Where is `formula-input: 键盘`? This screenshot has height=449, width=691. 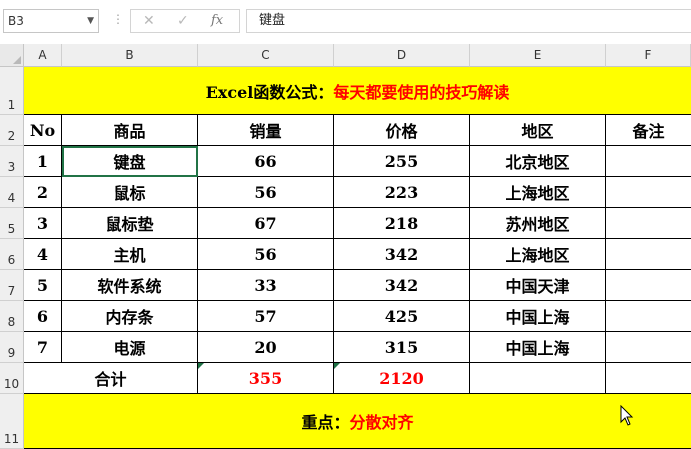
formula-input: 键盘 is located at coordinates (468, 21).